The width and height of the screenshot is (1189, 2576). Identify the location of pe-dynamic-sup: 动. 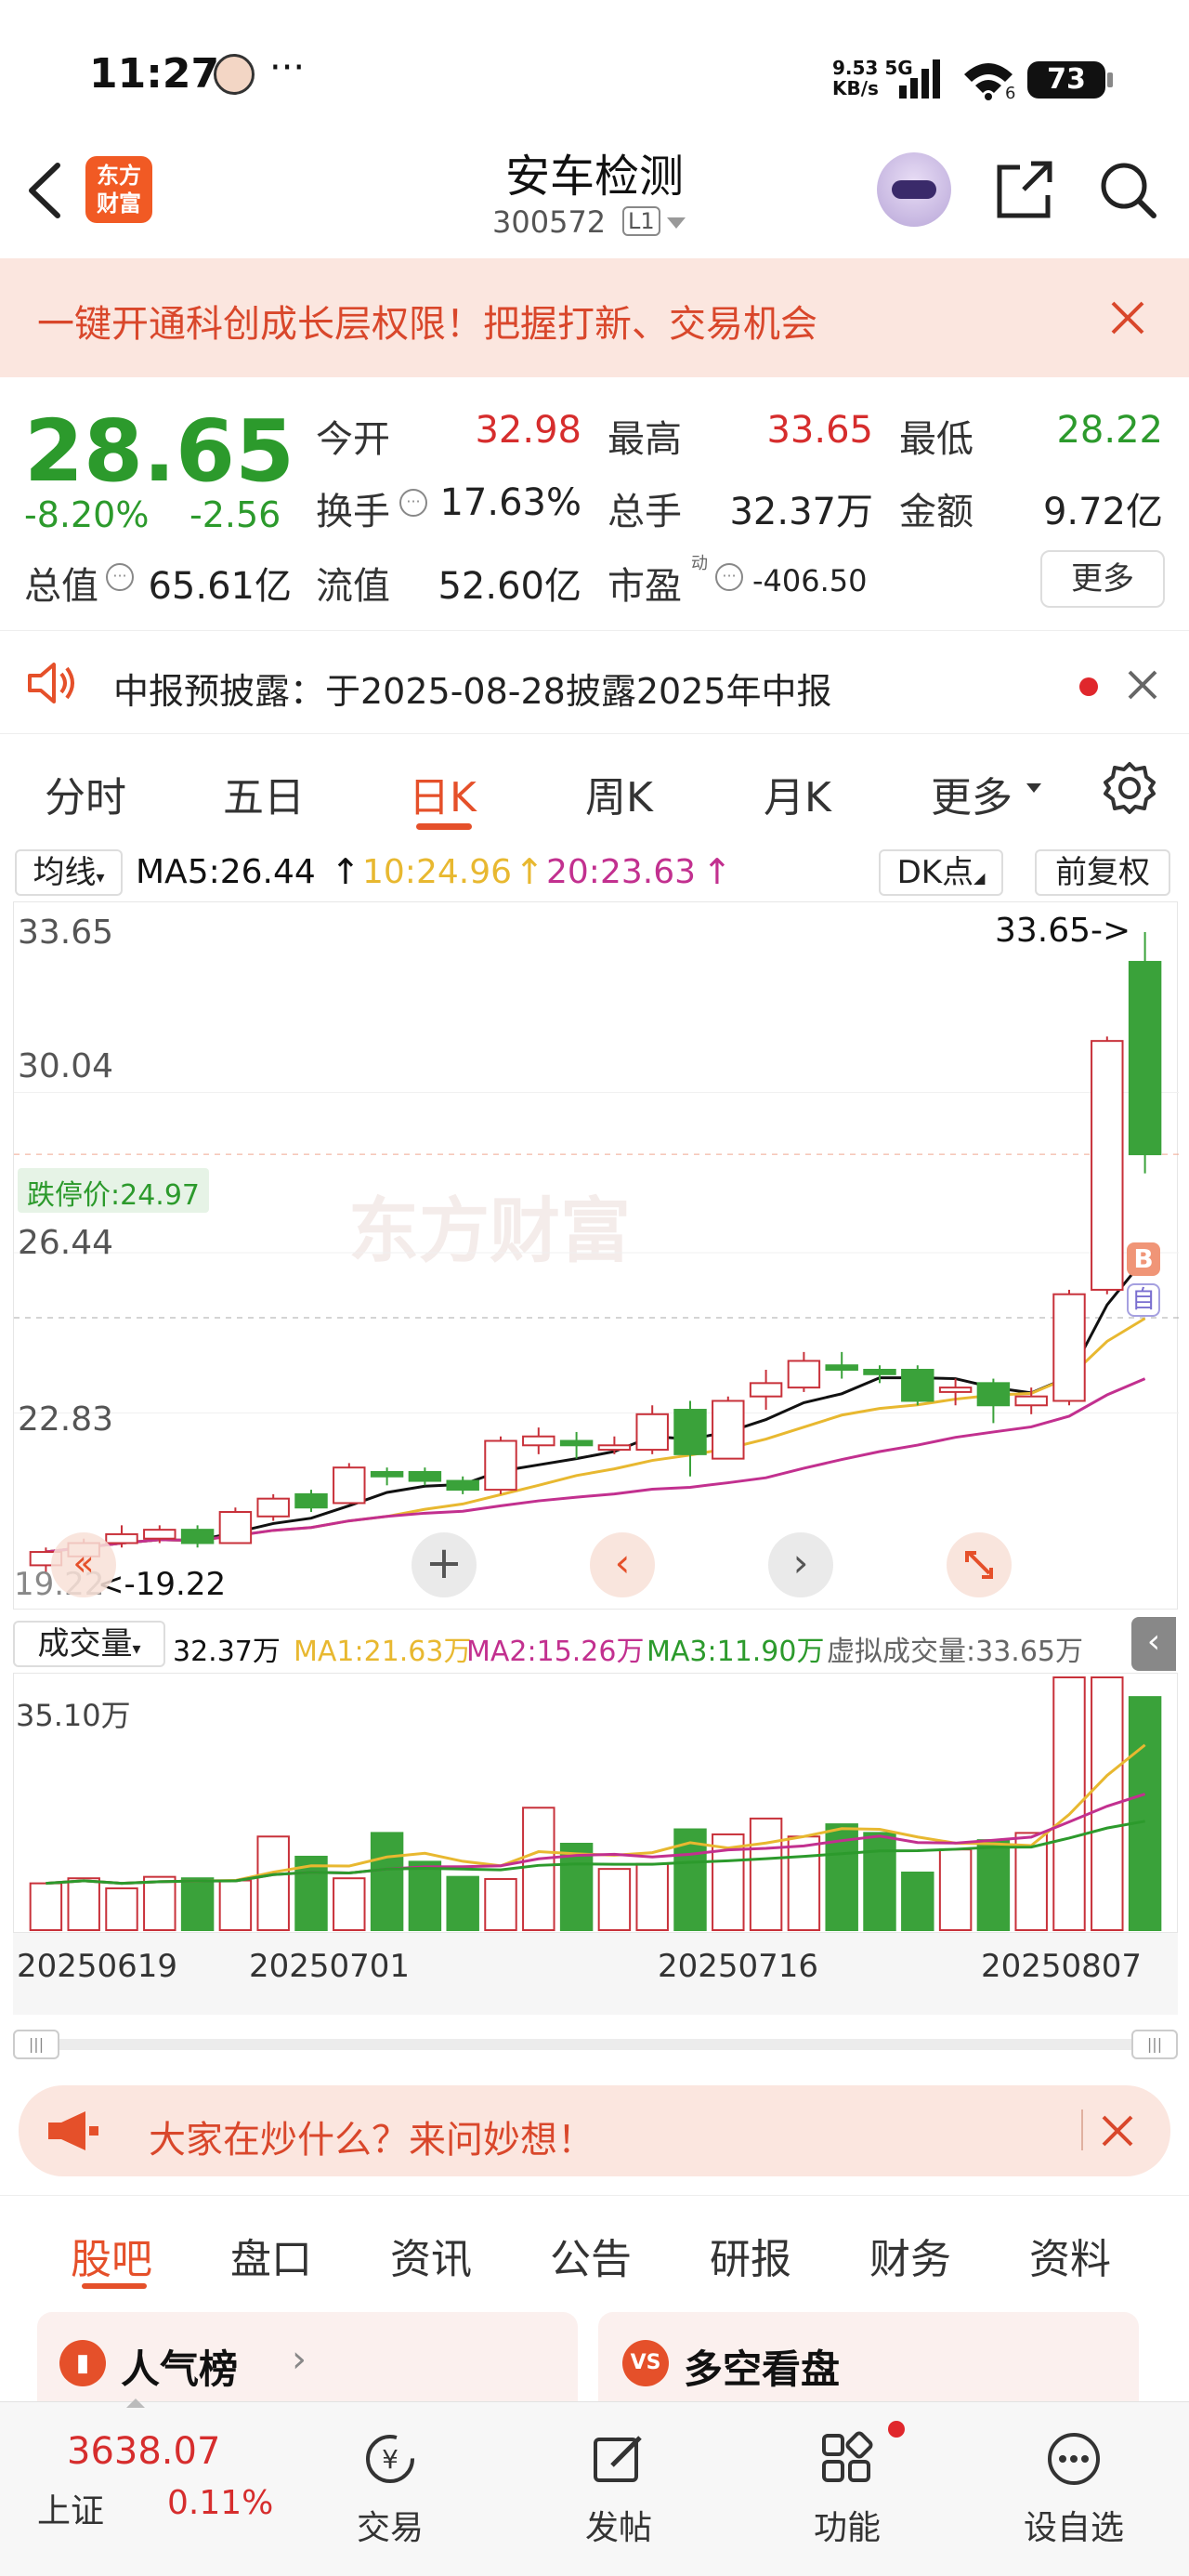
(699, 563).